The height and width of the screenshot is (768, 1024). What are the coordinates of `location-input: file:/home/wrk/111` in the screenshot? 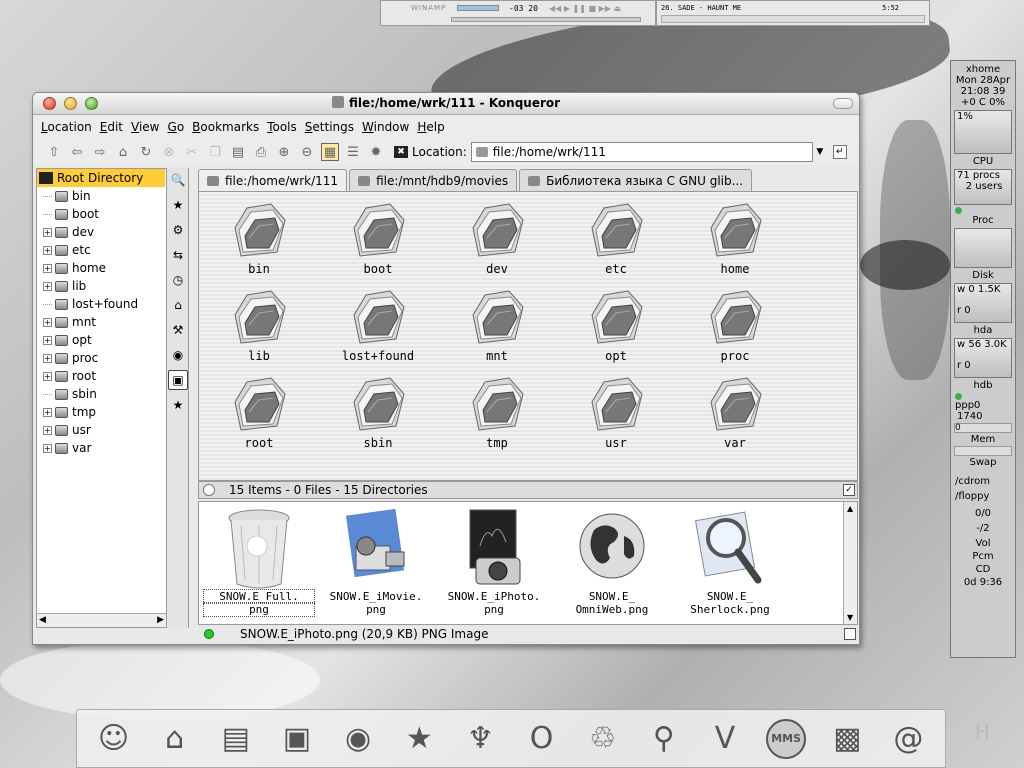 It's located at (641, 152).